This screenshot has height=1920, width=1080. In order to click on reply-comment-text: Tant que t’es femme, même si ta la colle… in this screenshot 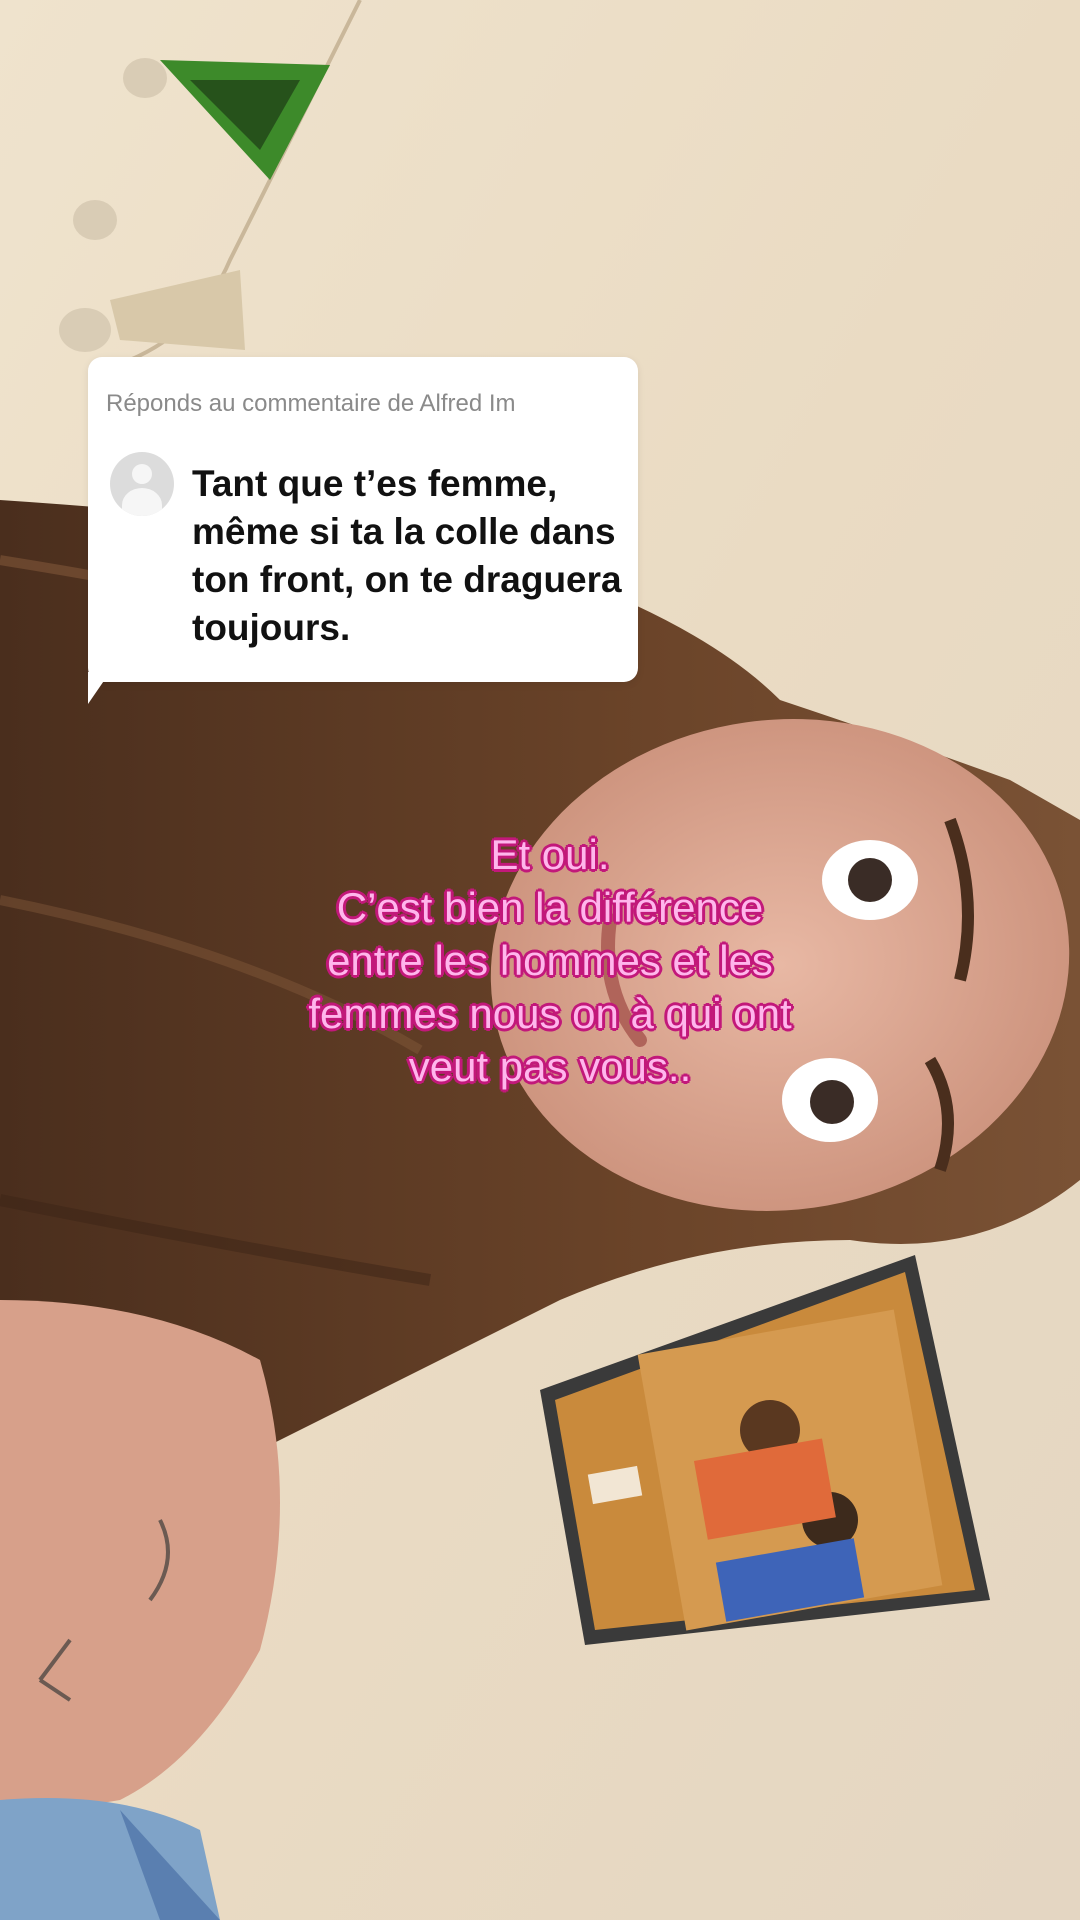, I will do `click(407, 555)`.